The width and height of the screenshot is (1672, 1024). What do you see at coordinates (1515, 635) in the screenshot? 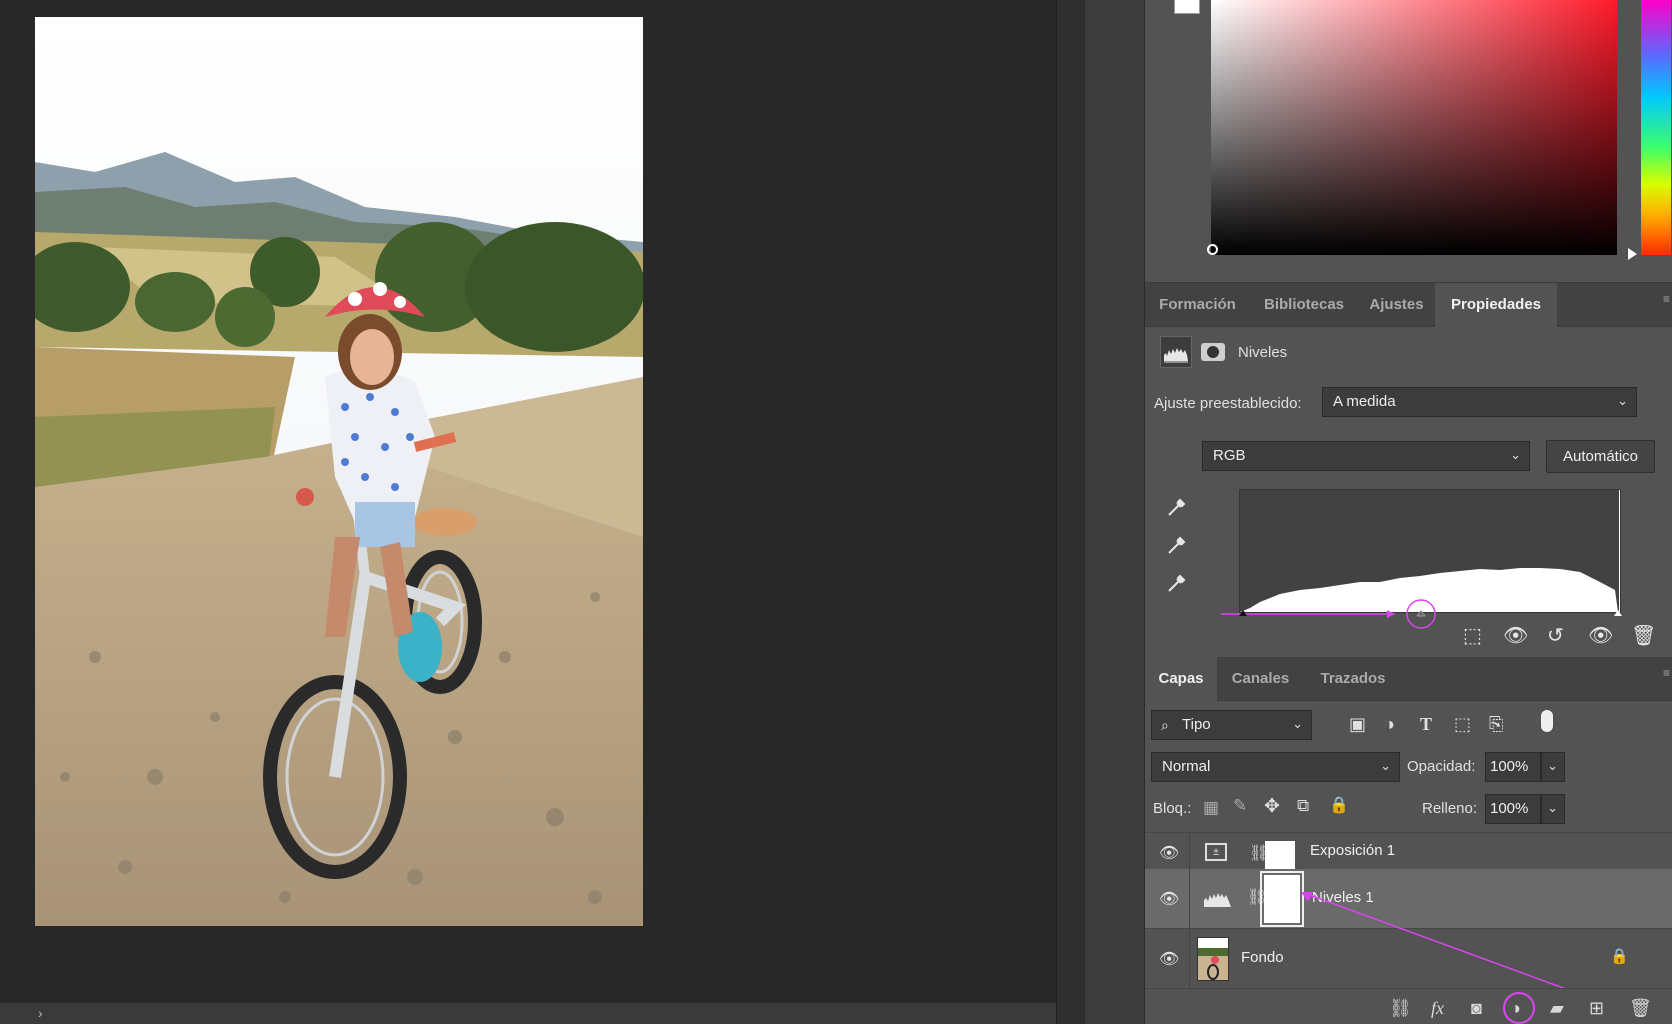
I see `view-previous-state-icon: 👁` at bounding box center [1515, 635].